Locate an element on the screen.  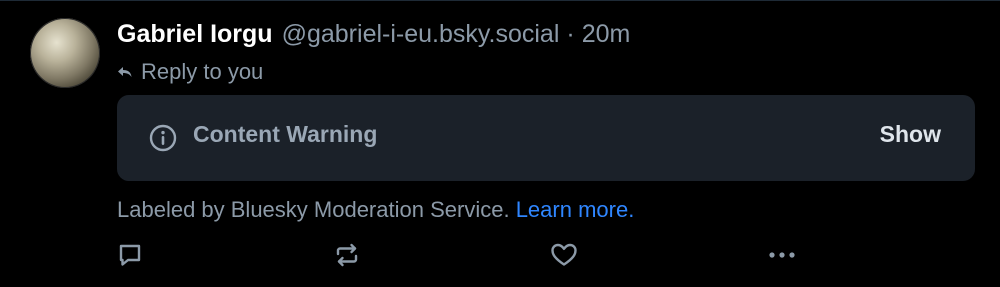
more-options-button is located at coordinates (782, 255).